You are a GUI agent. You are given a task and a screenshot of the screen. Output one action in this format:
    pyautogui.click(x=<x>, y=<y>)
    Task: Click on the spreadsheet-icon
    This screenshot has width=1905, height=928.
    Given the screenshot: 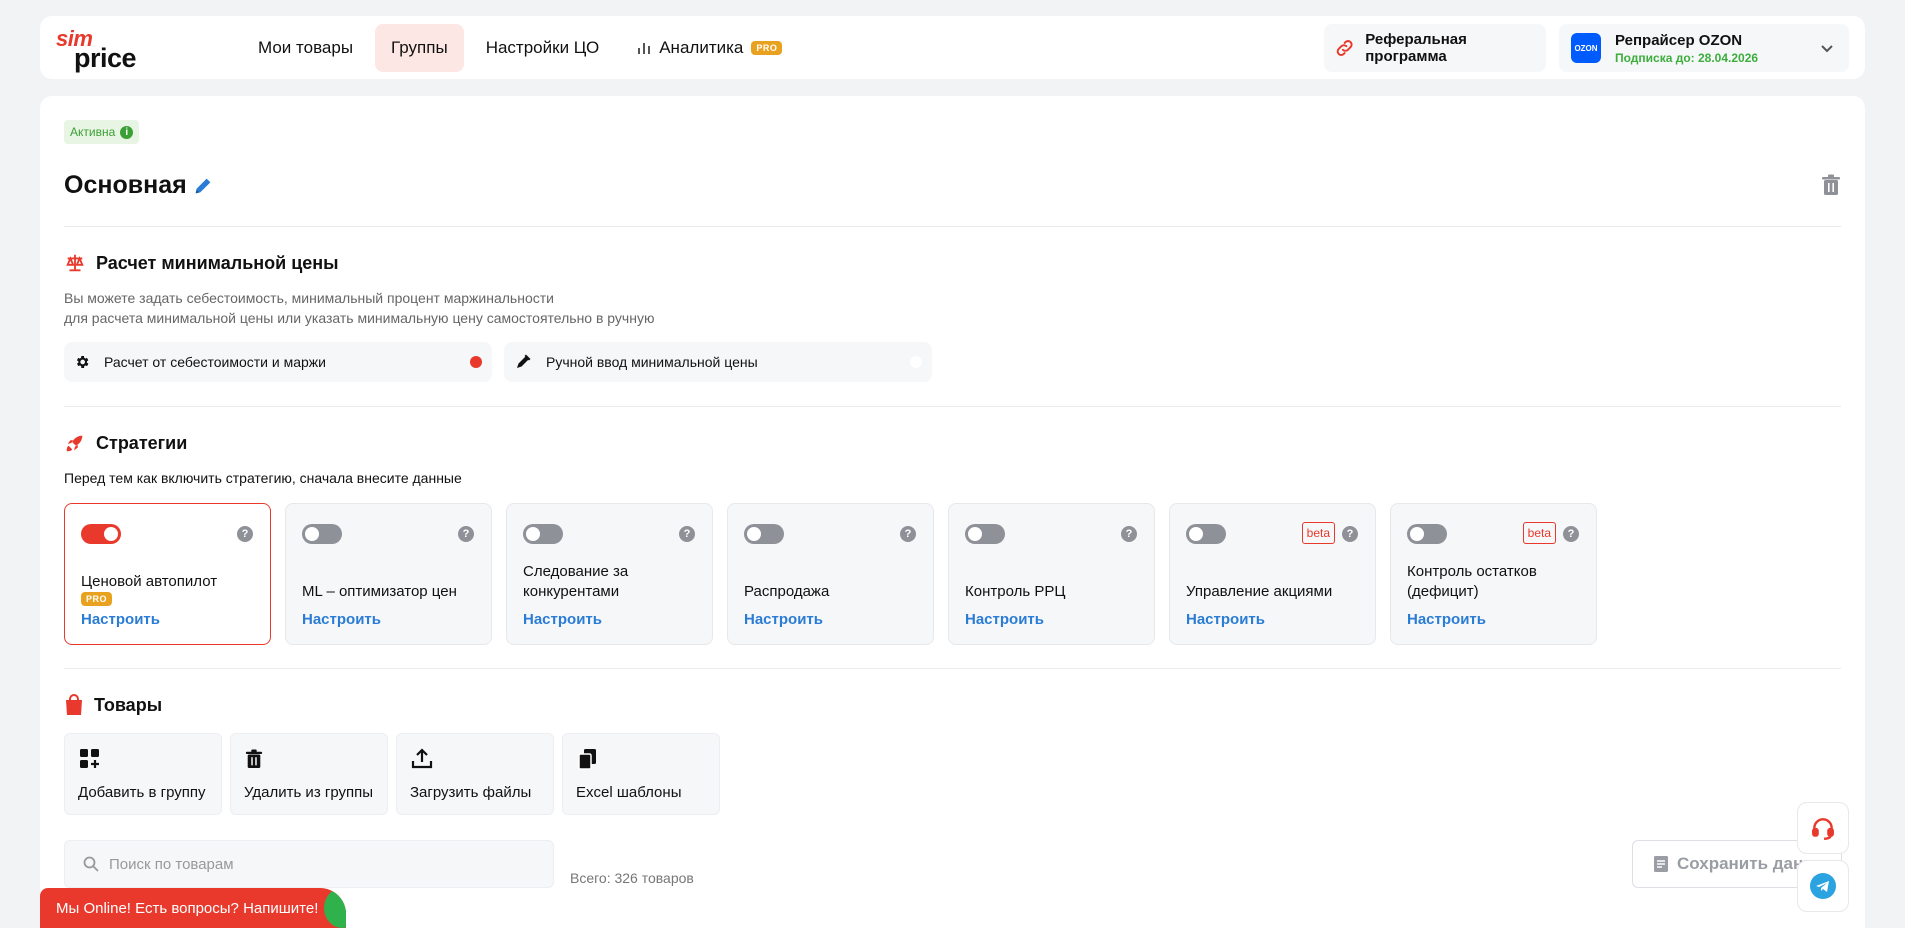 What is the action you would take?
    pyautogui.click(x=1661, y=864)
    